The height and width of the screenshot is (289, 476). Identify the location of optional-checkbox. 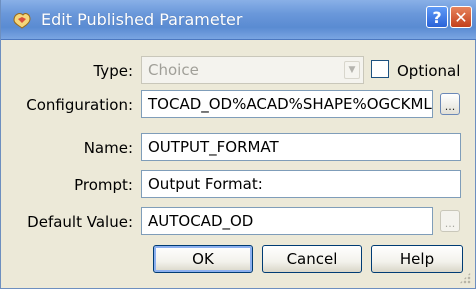
(380, 69).